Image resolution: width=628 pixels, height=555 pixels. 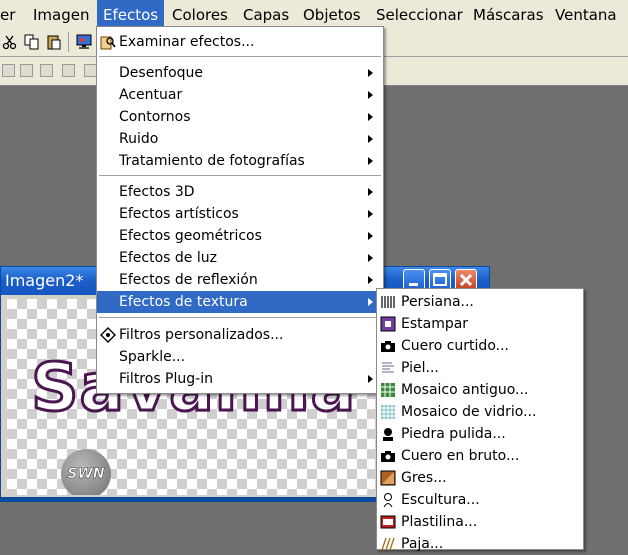 What do you see at coordinates (108, 43) in the screenshot?
I see `browse-effects-icon` at bounding box center [108, 43].